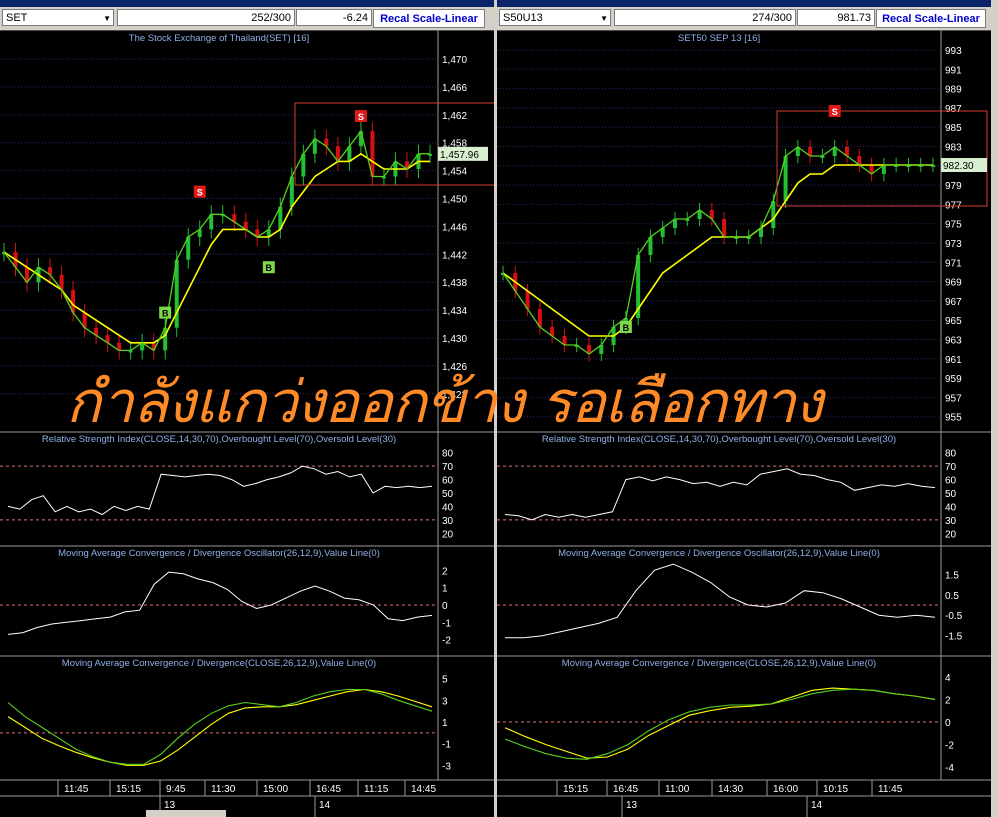 Image resolution: width=998 pixels, height=817 pixels. I want to click on time-tick-label: 9:45, so click(176, 789).